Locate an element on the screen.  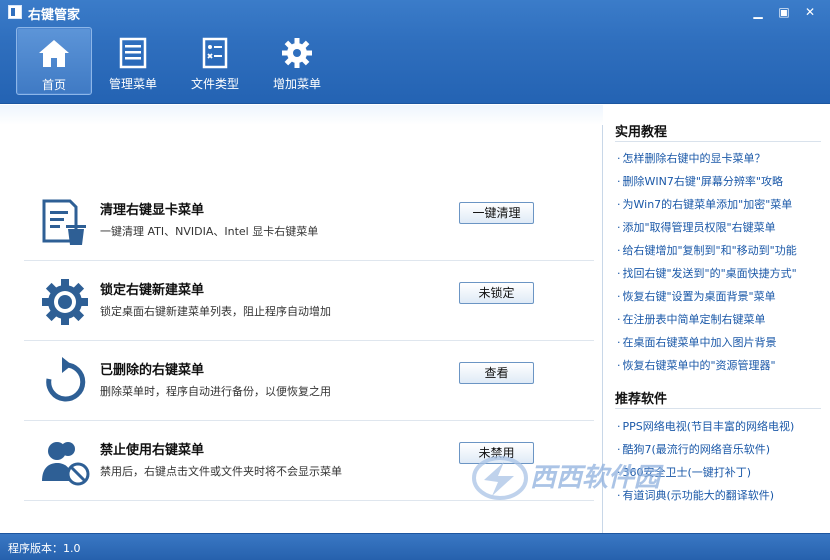
user-block-icon is located at coordinates (66, 464).